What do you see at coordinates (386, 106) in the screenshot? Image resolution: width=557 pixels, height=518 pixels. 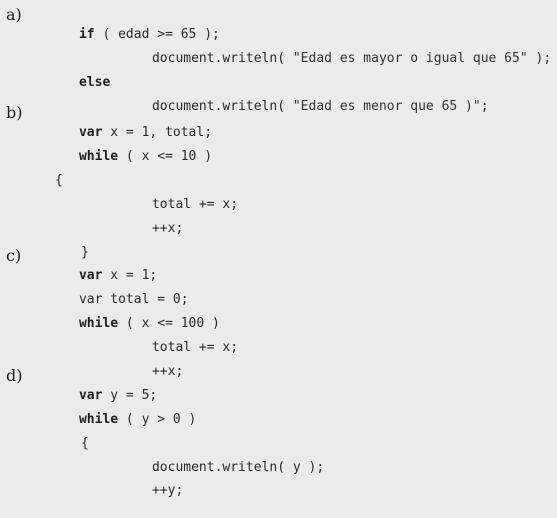 I see `string-literal: "Edad es menor que 65 )"` at bounding box center [386, 106].